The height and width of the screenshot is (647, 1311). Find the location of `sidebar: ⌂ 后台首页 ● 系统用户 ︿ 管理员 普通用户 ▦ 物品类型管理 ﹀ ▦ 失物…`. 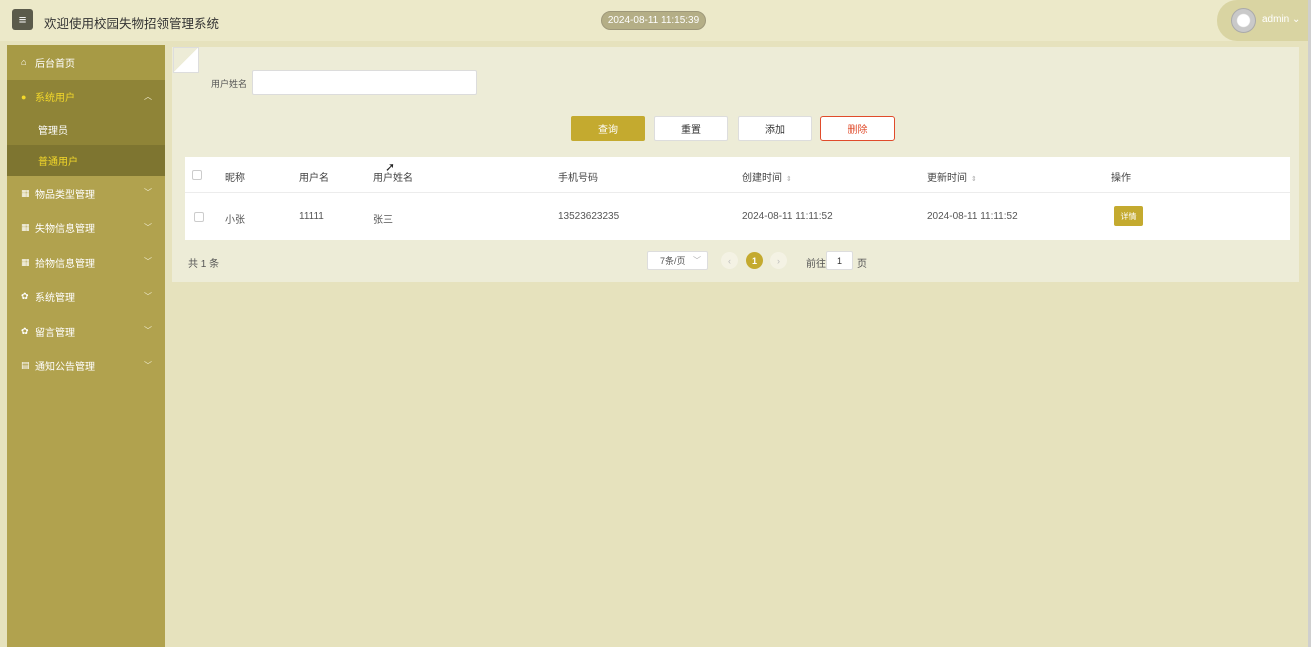

sidebar: ⌂ 后台首页 ● 系统用户 ︿ 管理员 普通用户 ▦ 物品类型管理 ﹀ ▦ 失物… is located at coordinates (86, 346).